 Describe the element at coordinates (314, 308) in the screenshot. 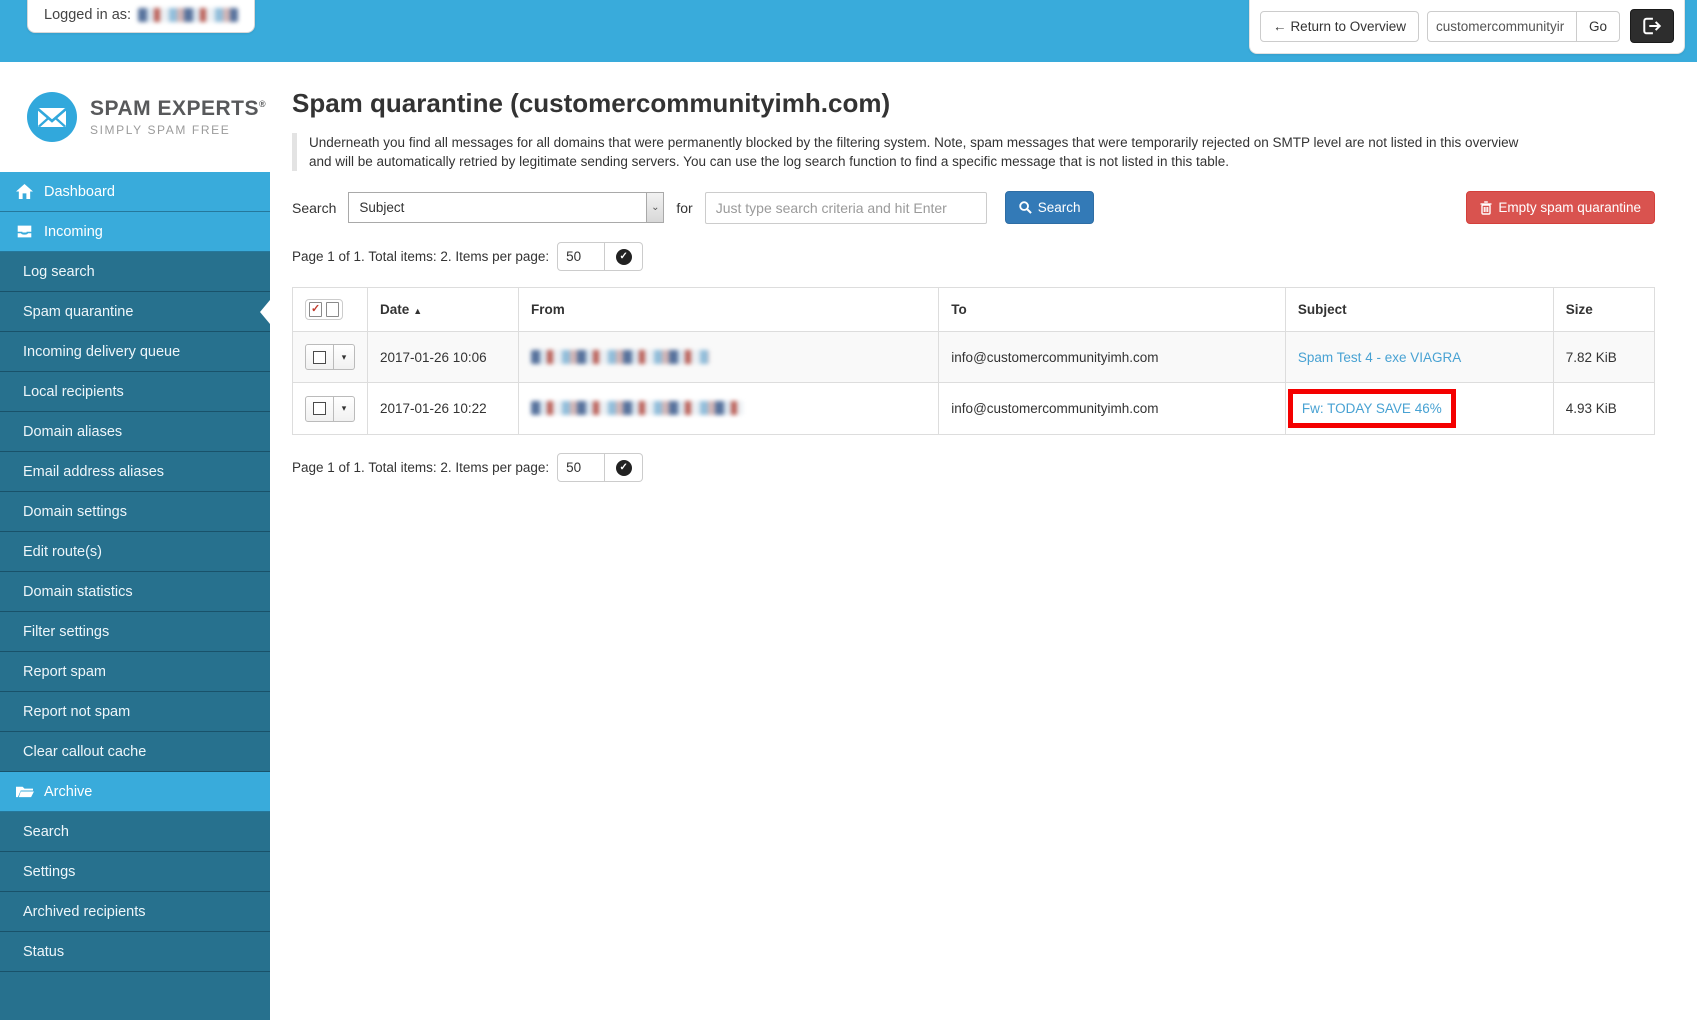

I see `select-all-icon: ✓` at that location.